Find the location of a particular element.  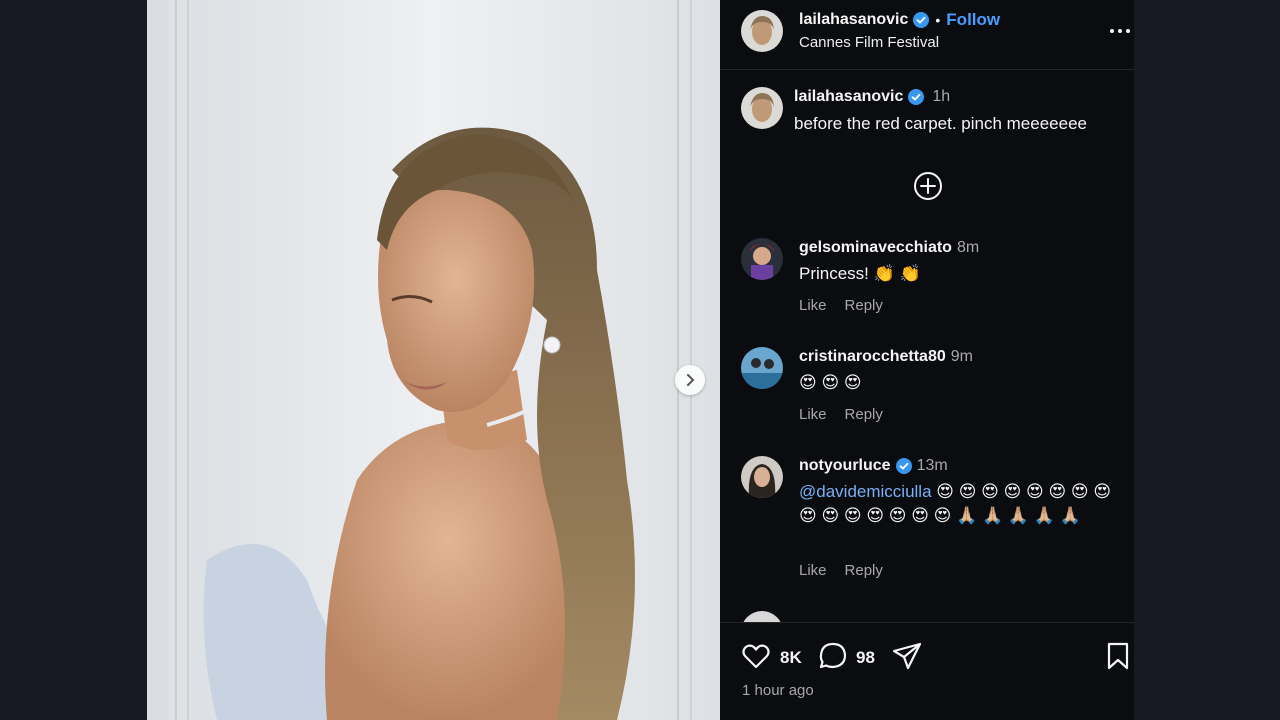

more-options-icon is located at coordinates (1120, 31).